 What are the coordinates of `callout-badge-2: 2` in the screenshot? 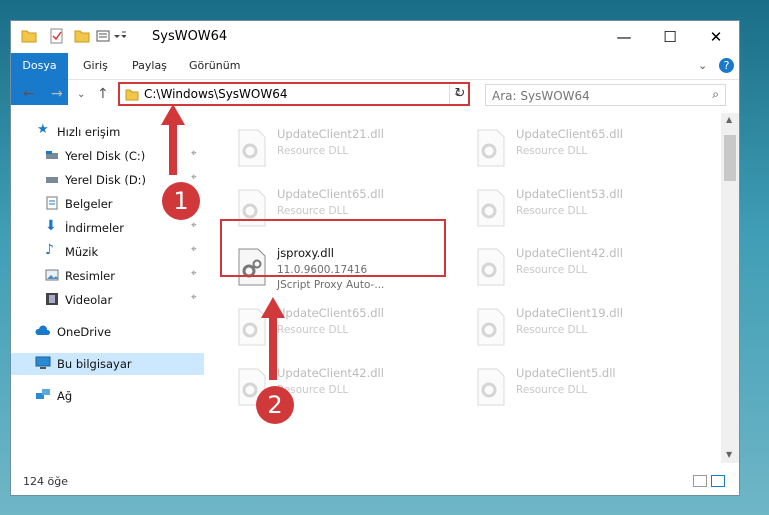 It's located at (275, 405).